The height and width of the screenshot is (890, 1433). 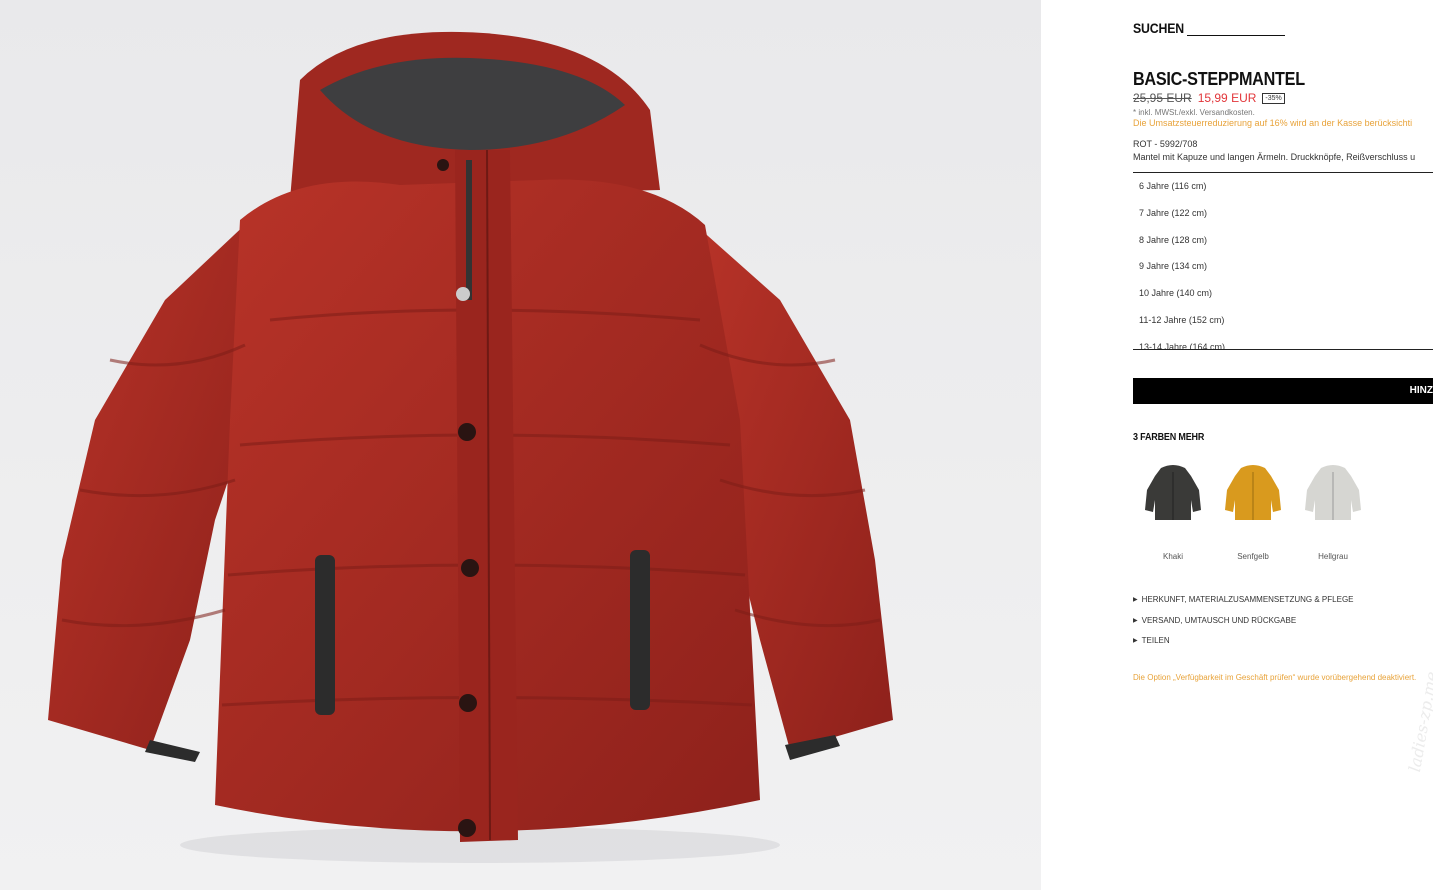 What do you see at coordinates (1219, 79) in the screenshot?
I see `product-title: BASIC-STEPPMANTEL` at bounding box center [1219, 79].